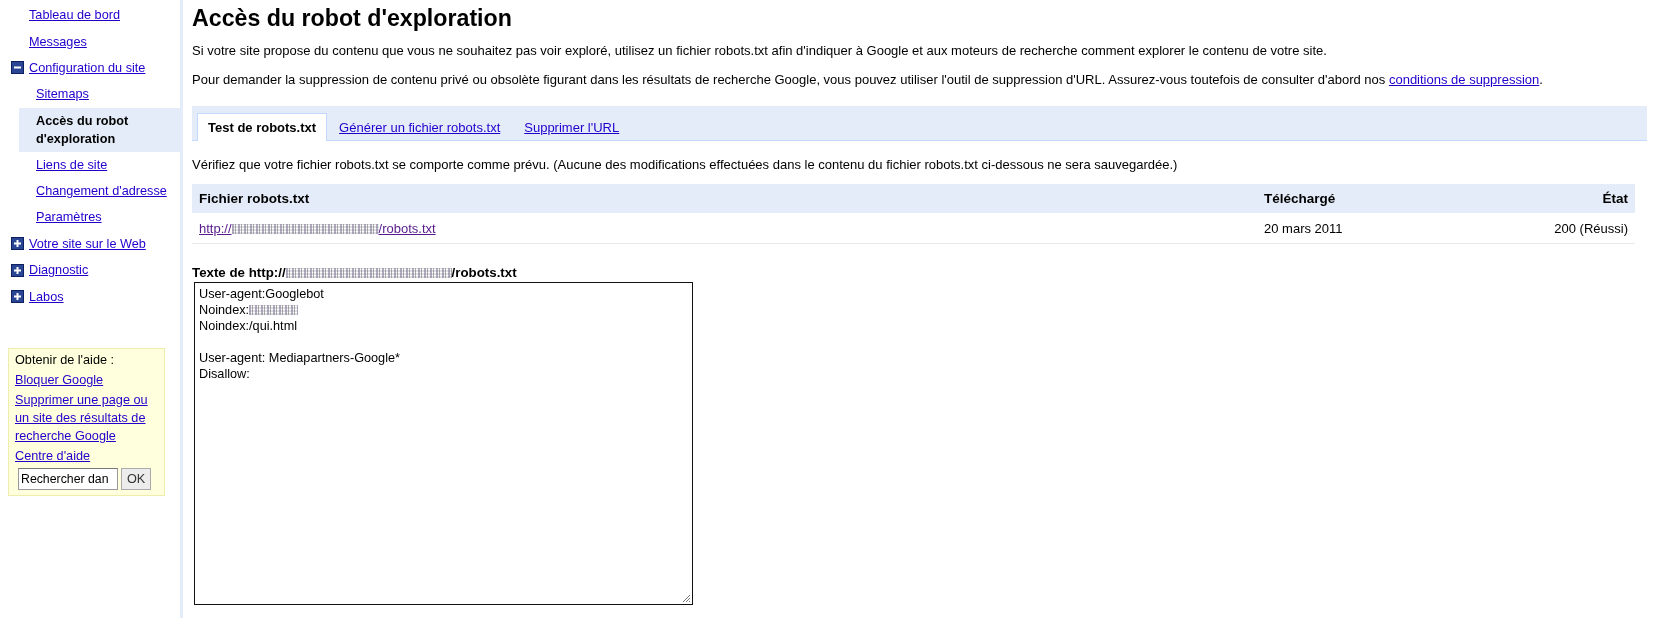 The image size is (1657, 618). Describe the element at coordinates (685, 165) in the screenshot. I see `tab-description: Vérifiez que votre fichier robots.txt se comporte comme prévu. (Aucune des modifications effectuées dans le contenu du fichier robots.txt ci-dessous ne sera sauvegardée.)` at that location.